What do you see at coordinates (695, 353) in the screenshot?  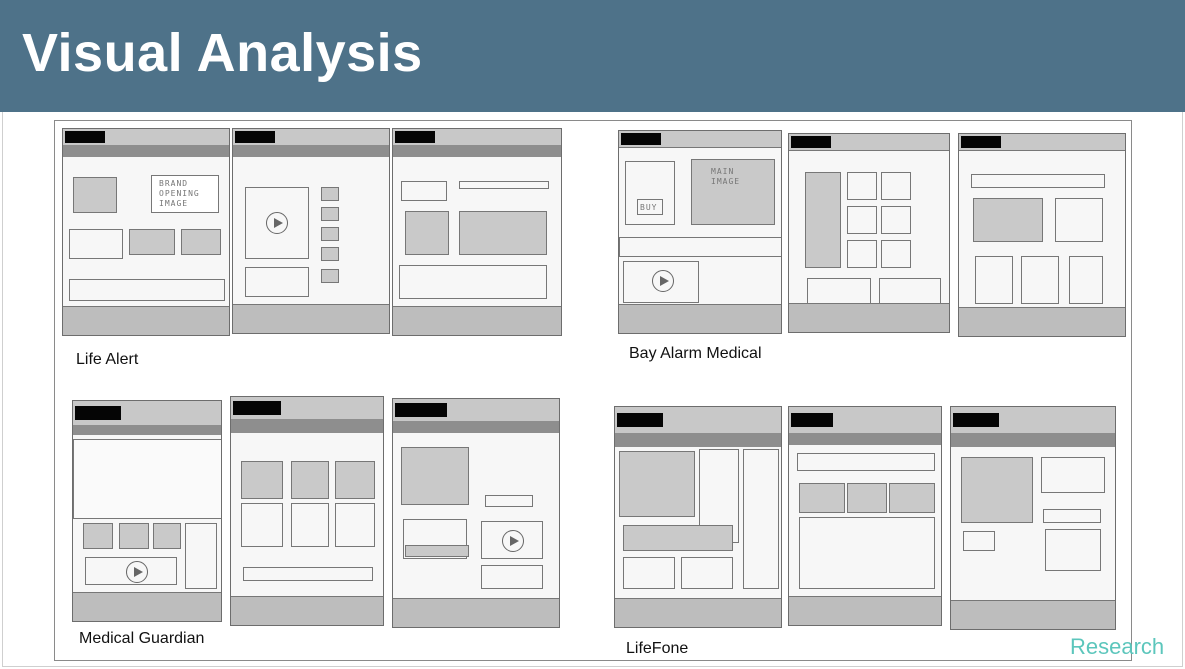 I see `caption-bay-alarm-medical: Bay Alarm Medical` at bounding box center [695, 353].